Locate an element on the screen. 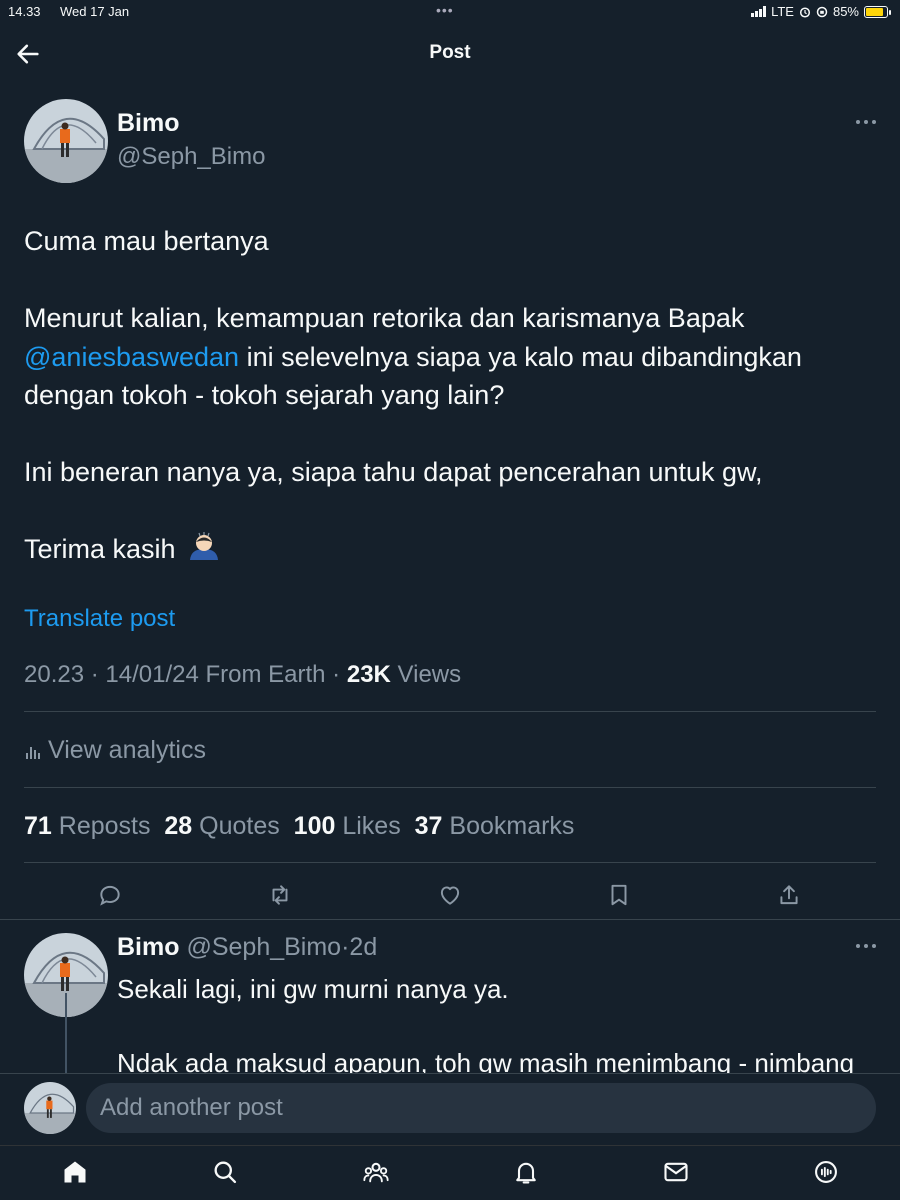  post-text-segment: Terima kasih is located at coordinates (100, 549).